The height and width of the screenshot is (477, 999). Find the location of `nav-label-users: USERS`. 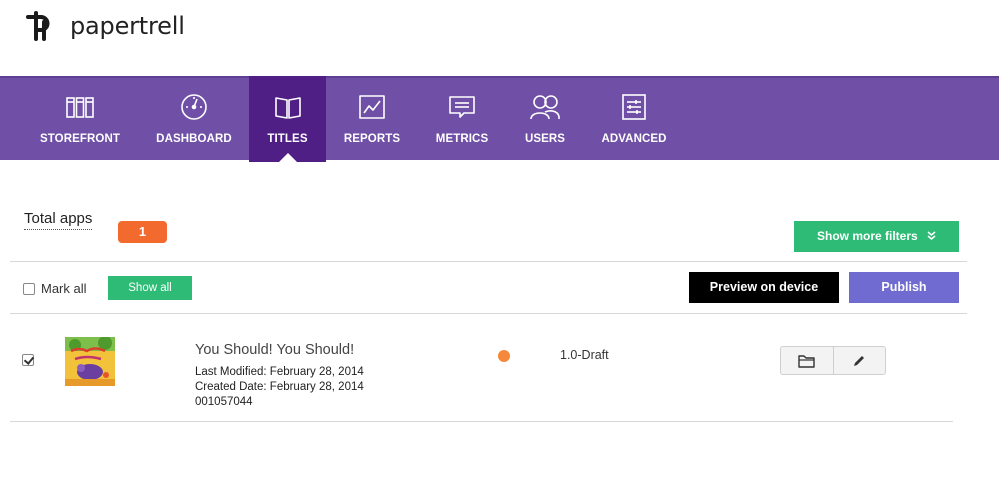

nav-label-users: USERS is located at coordinates (545, 139).